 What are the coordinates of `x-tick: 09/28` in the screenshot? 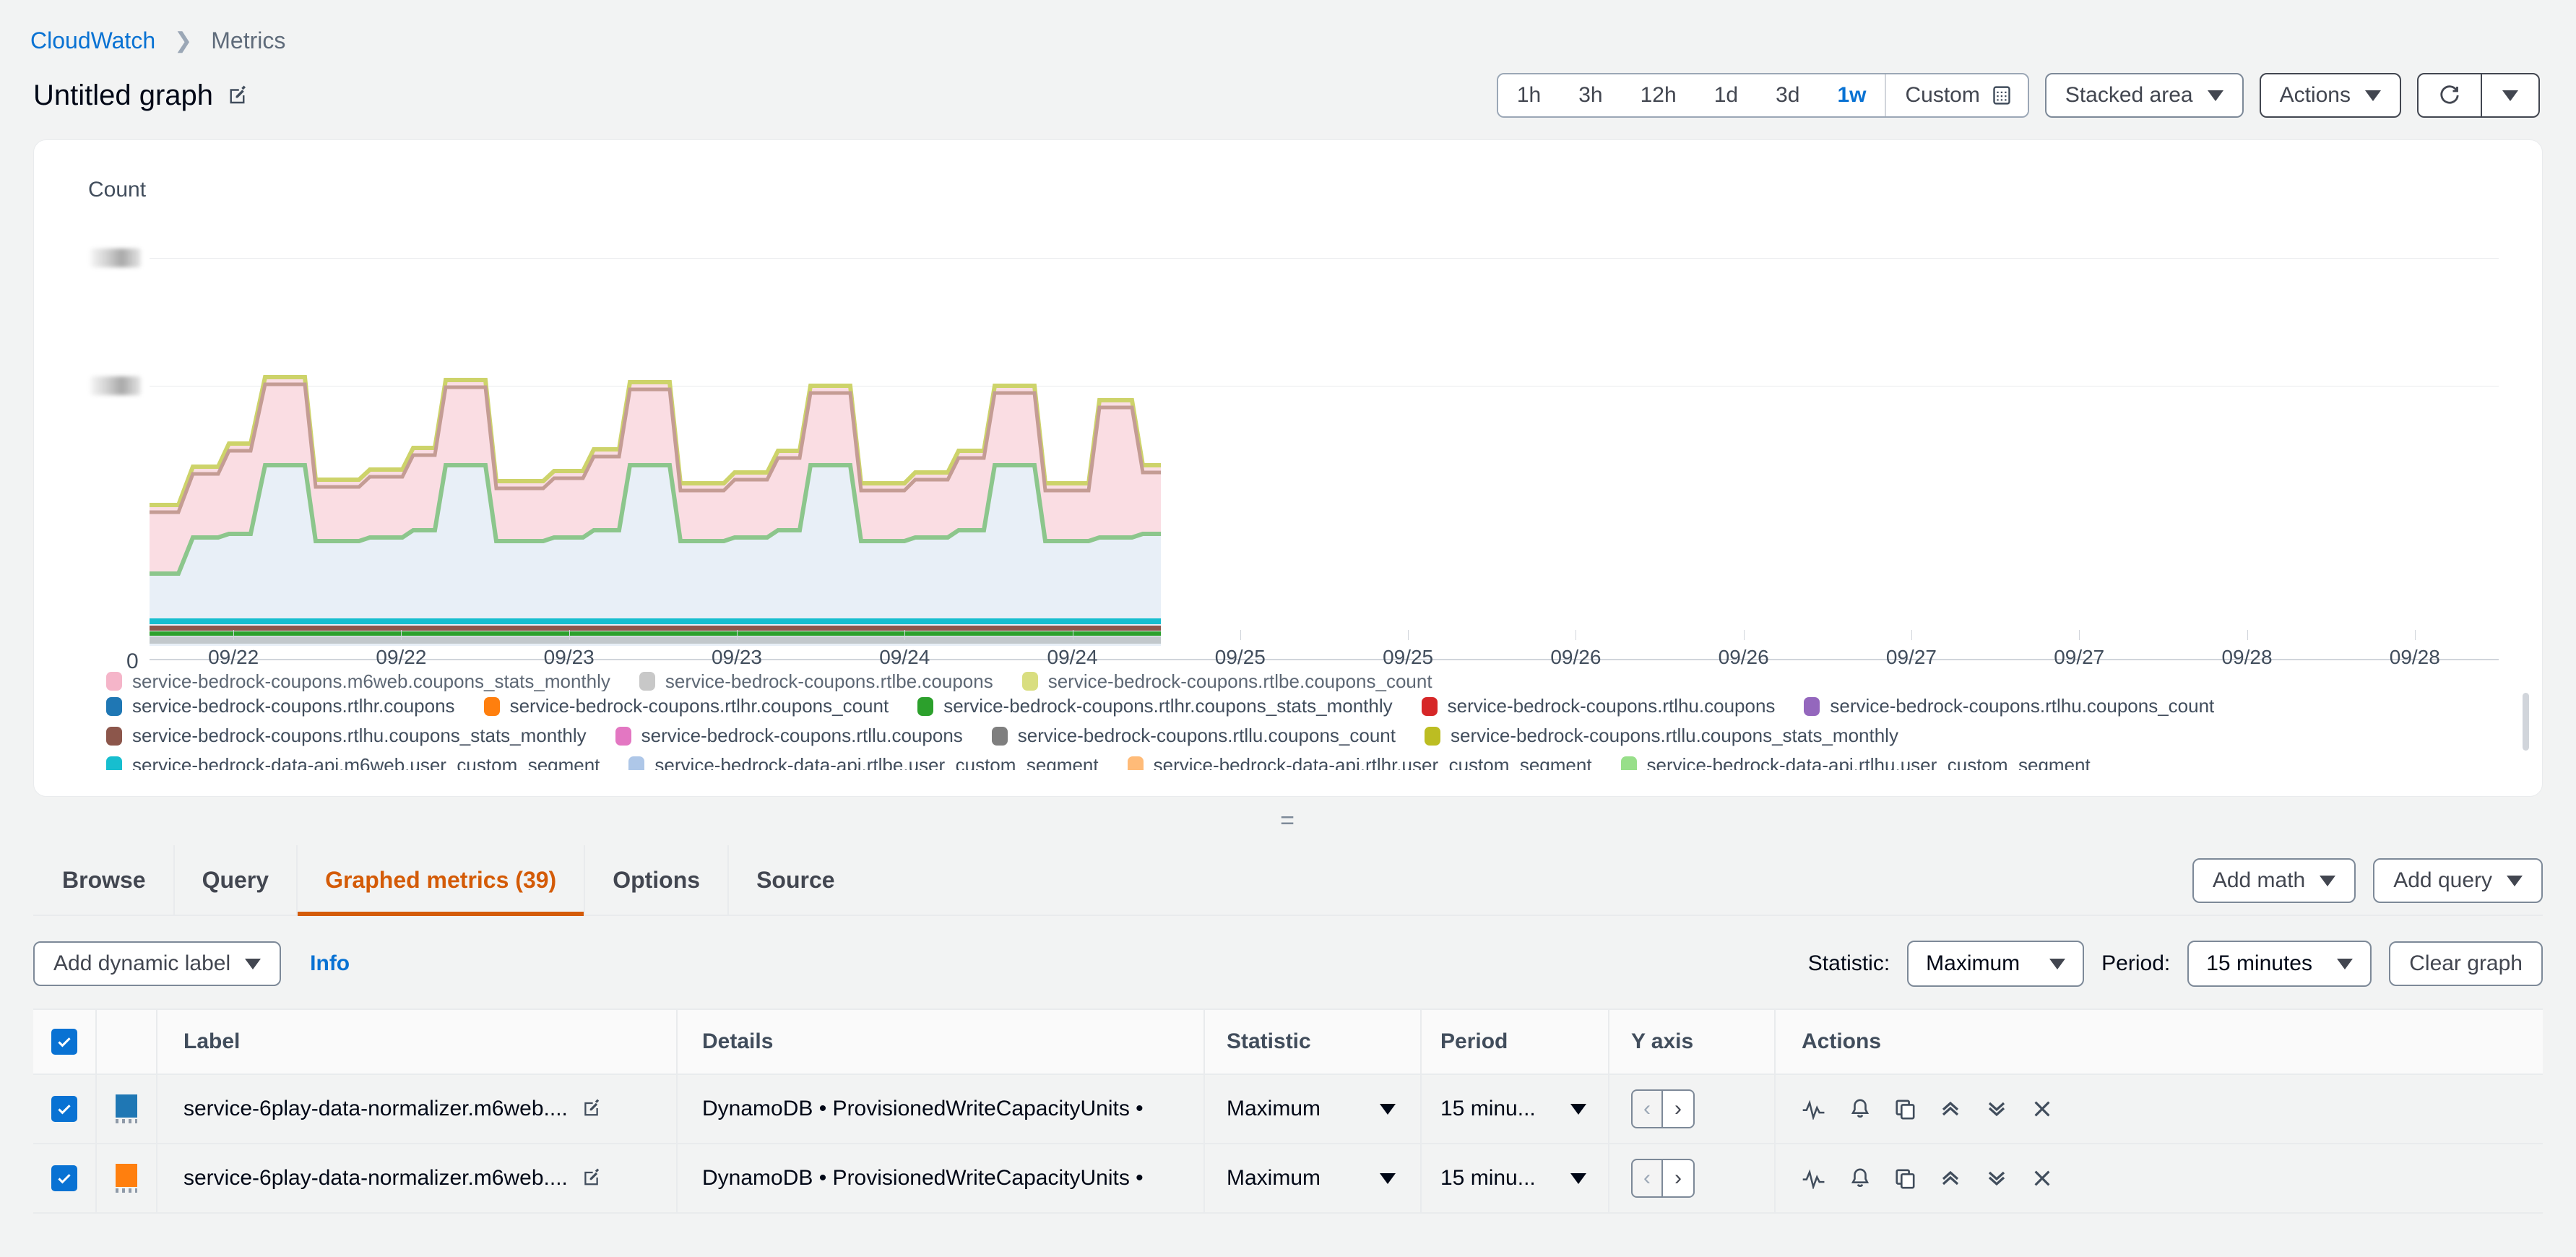 It's located at (2246, 649).